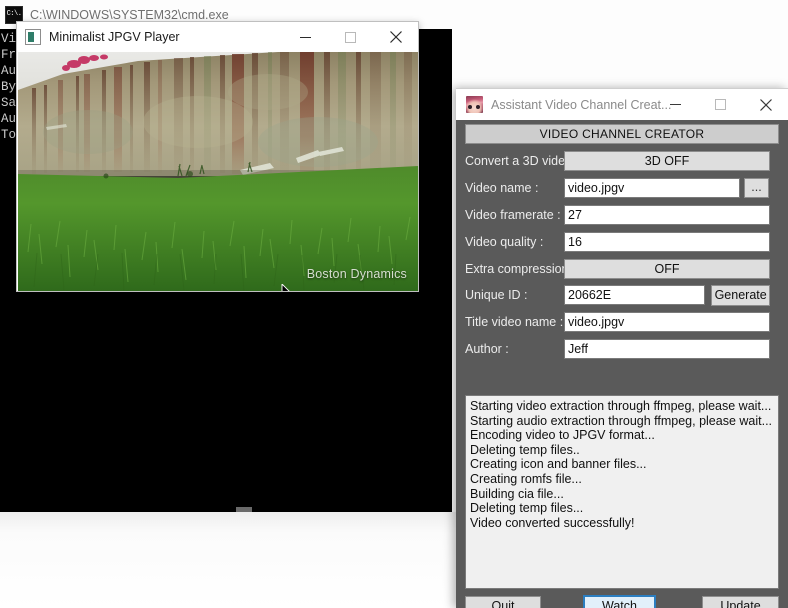  I want to click on field-row-quality: Video quality : 16, so click(622, 242).